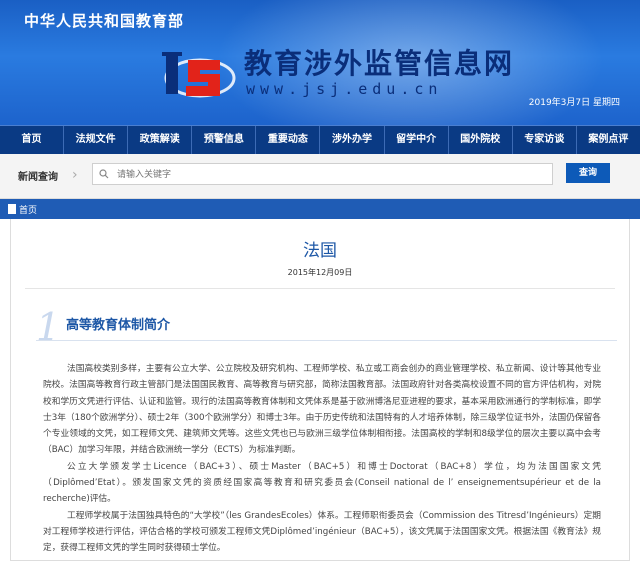 The image size is (640, 565). Describe the element at coordinates (326, 340) in the screenshot. I see `section-divider` at that location.